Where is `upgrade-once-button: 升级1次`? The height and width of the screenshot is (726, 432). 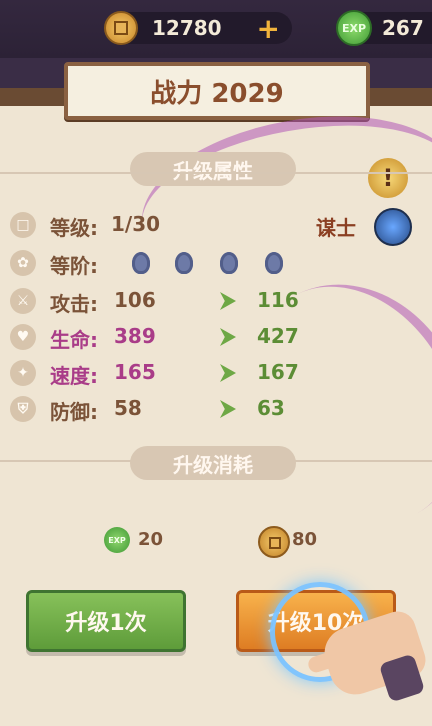 upgrade-once-button: 升级1次 is located at coordinates (106, 621).